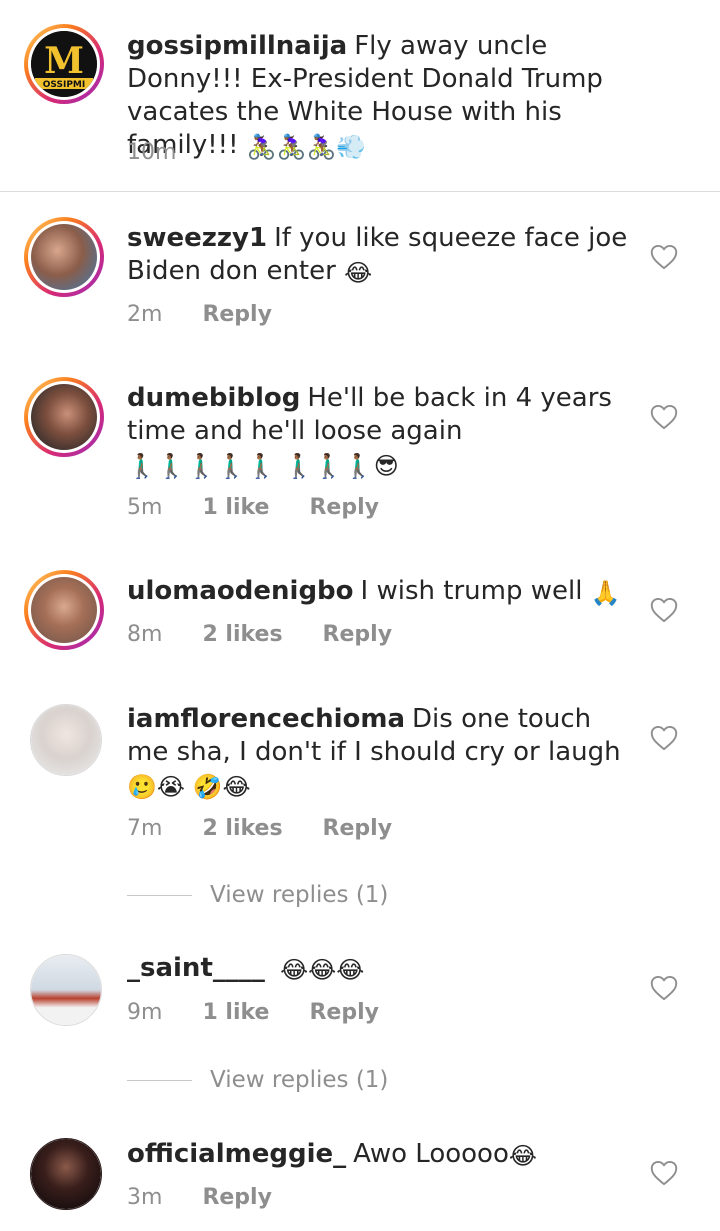 This screenshot has height=1231, width=720. What do you see at coordinates (189, 787) in the screenshot?
I see `comment-emoji: 🥲😭 🤣😂` at bounding box center [189, 787].